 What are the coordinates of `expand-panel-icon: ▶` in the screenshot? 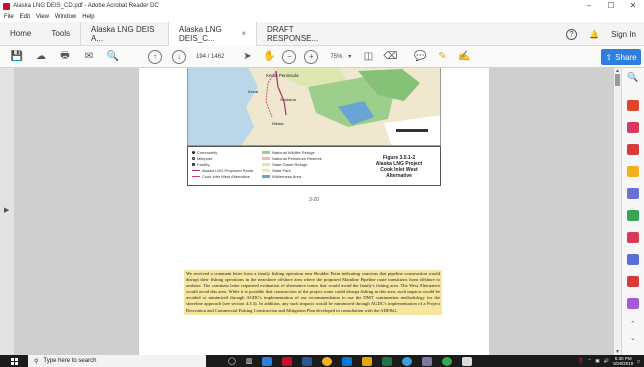 It's located at (6, 210).